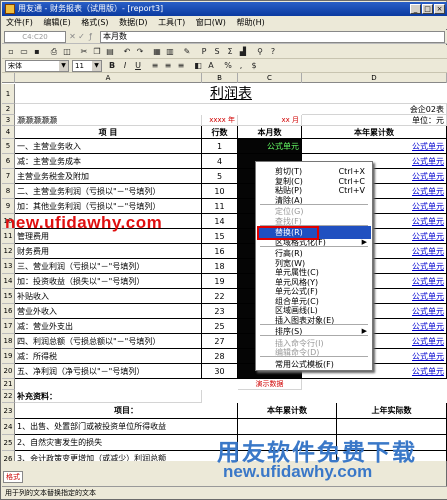 This screenshot has width=447, height=500. I want to click on menu-tools: 工具(T), so click(171, 22).